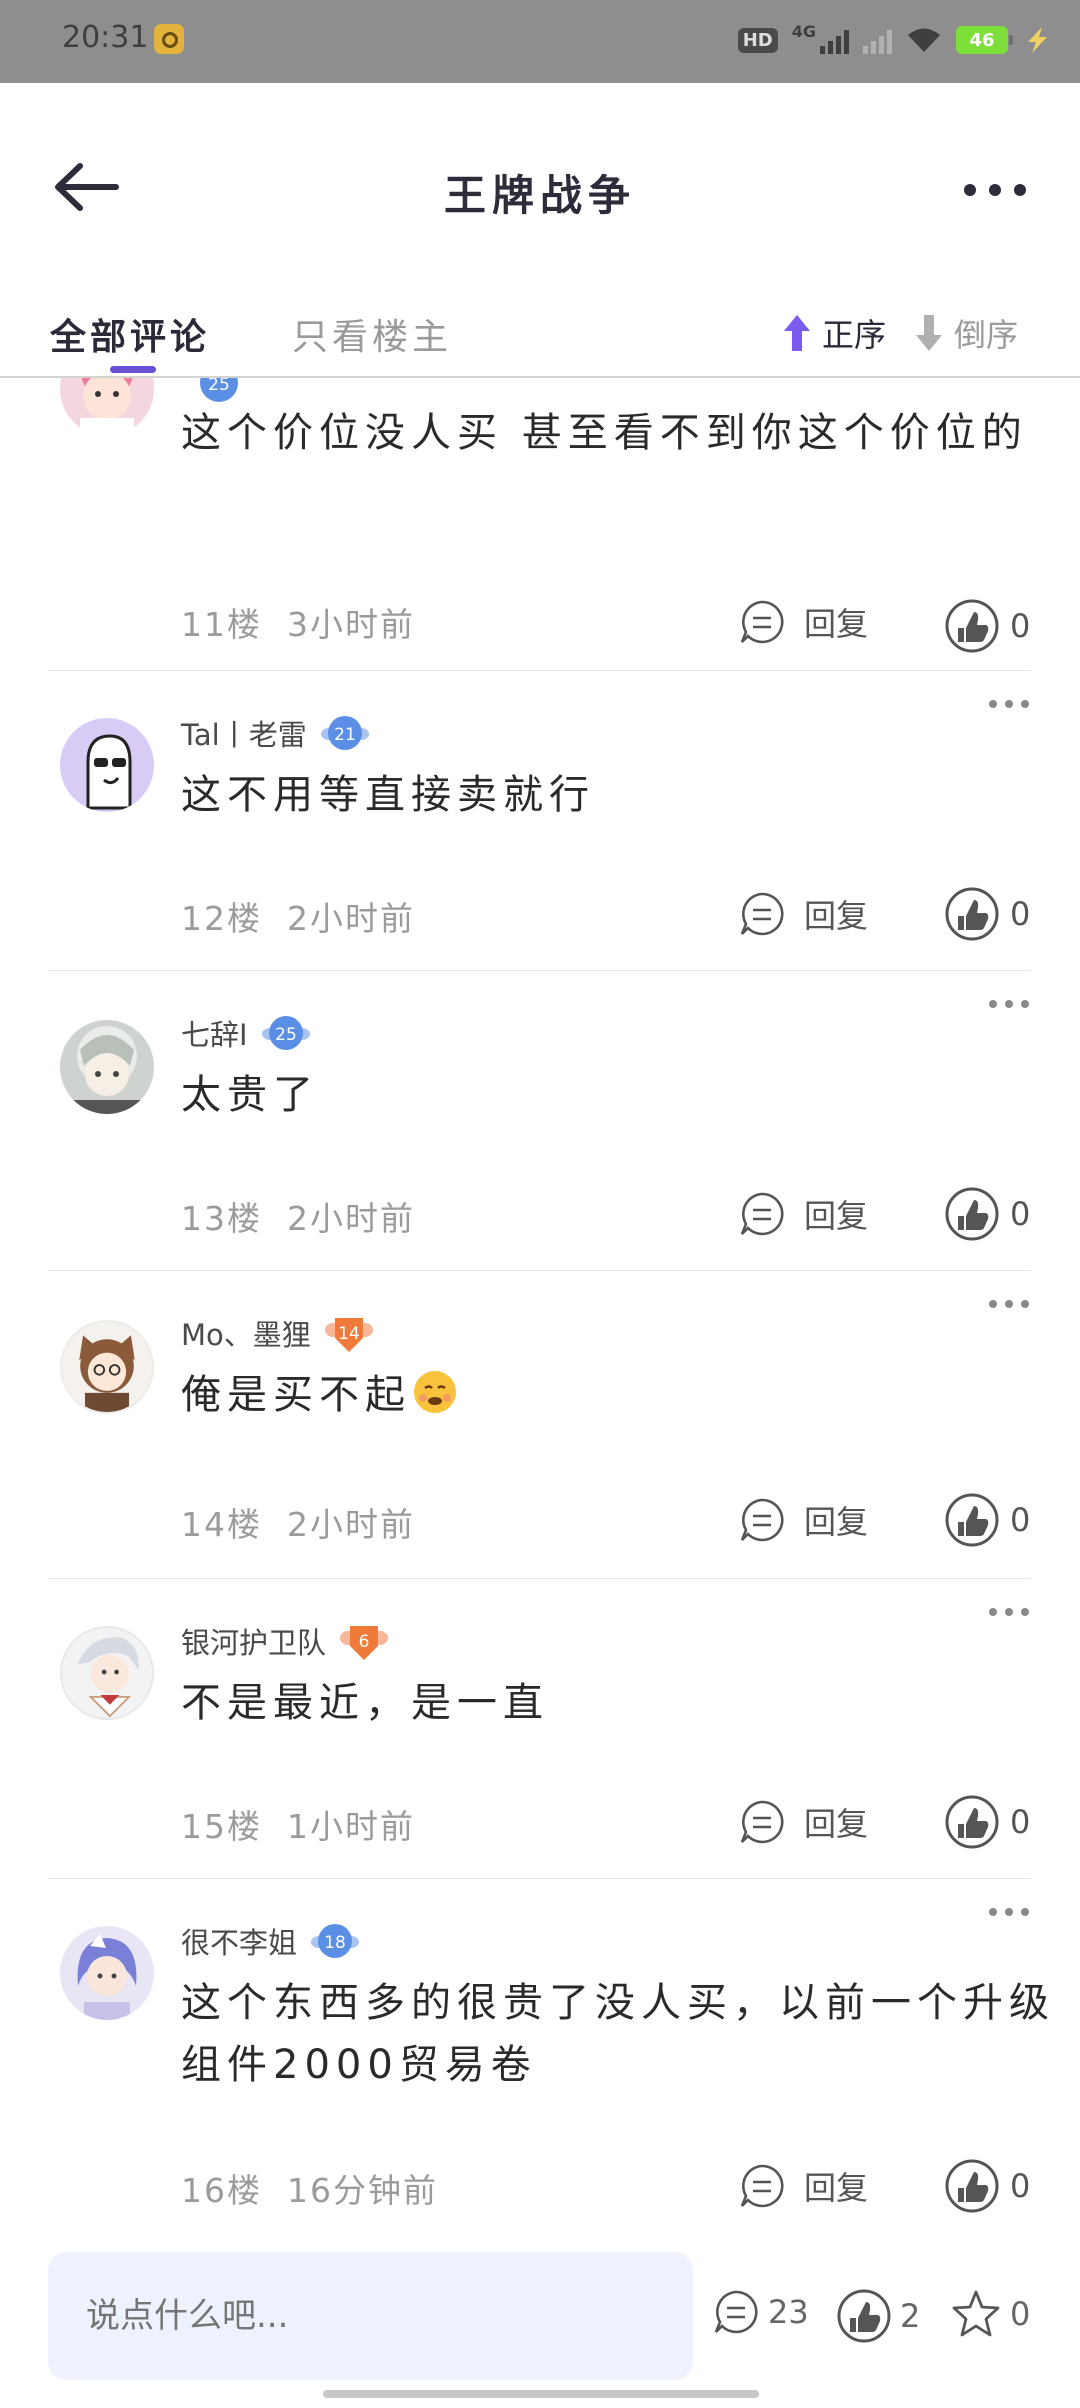  I want to click on arrow-down-icon, so click(929, 333).